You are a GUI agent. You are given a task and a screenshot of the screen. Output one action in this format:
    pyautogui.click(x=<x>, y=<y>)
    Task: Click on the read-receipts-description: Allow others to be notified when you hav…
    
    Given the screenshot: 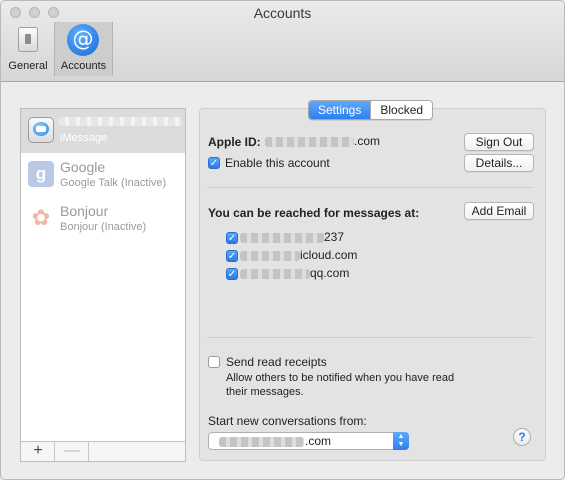 What is the action you would take?
    pyautogui.click(x=340, y=378)
    